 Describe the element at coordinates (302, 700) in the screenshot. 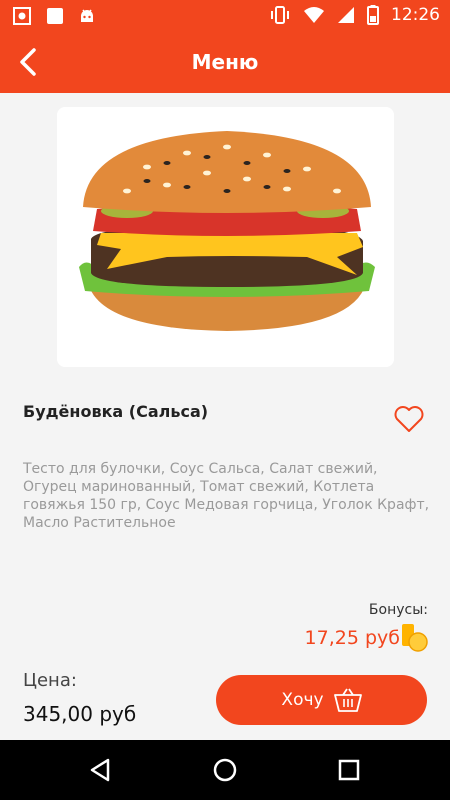

I see `want-button-label: Хочу` at that location.